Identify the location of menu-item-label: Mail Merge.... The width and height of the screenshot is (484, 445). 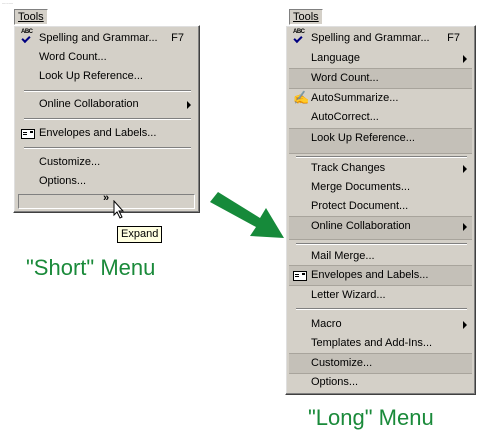
(343, 256).